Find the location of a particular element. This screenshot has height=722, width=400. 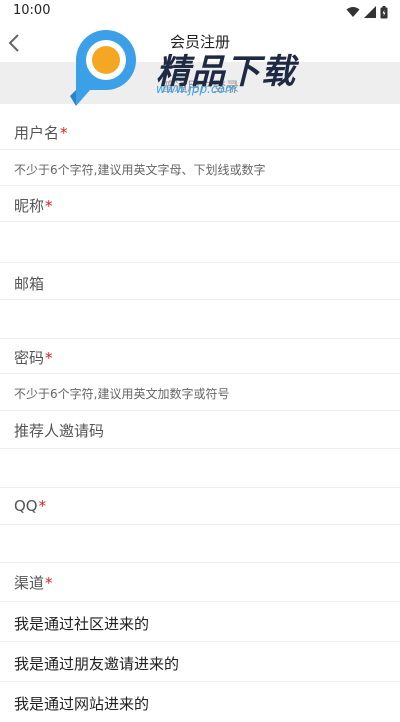

status-time: 10:00 is located at coordinates (32, 10).